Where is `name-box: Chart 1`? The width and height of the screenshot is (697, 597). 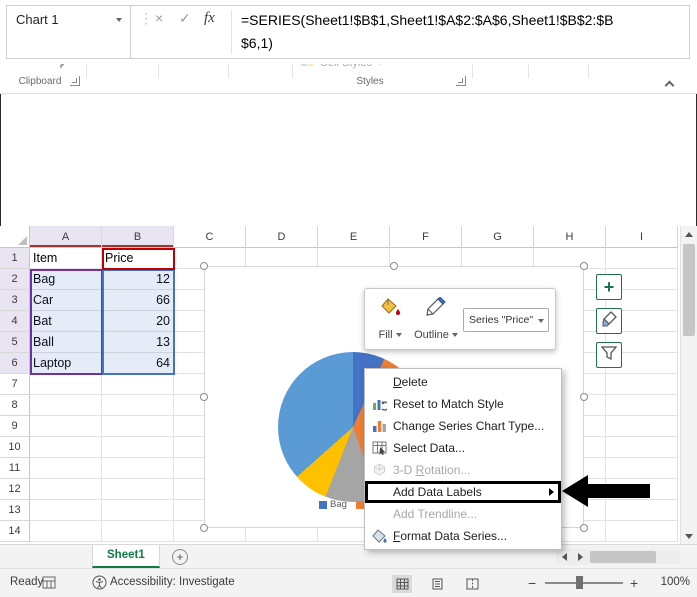
name-box: Chart 1 is located at coordinates (69, 32).